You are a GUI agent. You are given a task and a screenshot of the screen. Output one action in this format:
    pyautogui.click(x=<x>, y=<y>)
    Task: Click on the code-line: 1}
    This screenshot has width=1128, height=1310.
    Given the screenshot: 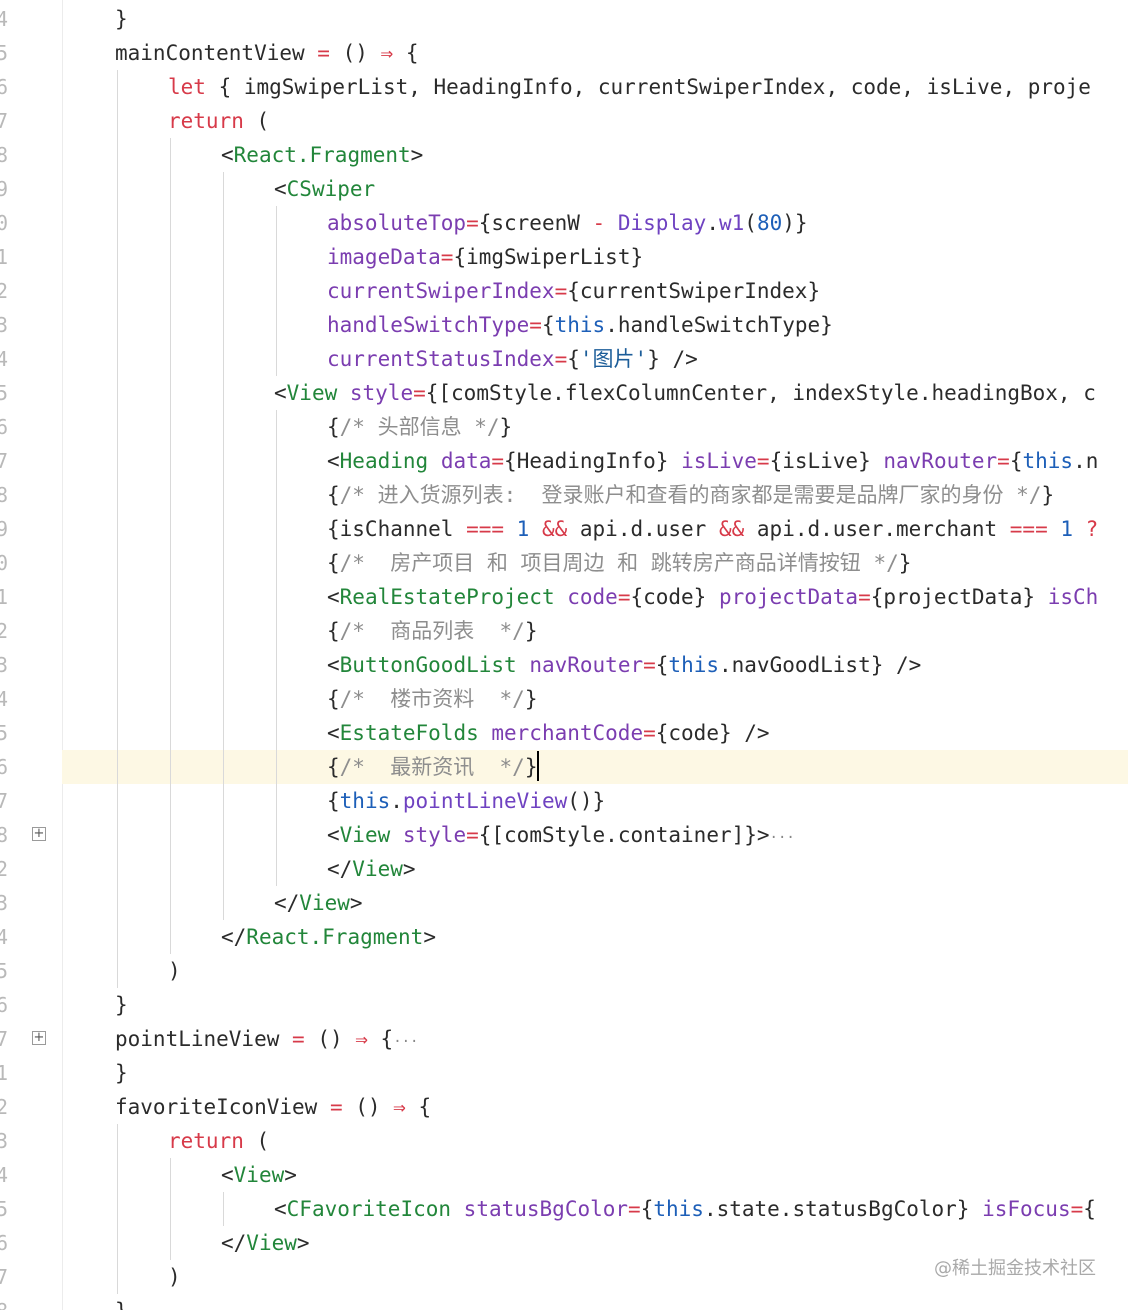 What is the action you would take?
    pyautogui.click(x=564, y=1073)
    